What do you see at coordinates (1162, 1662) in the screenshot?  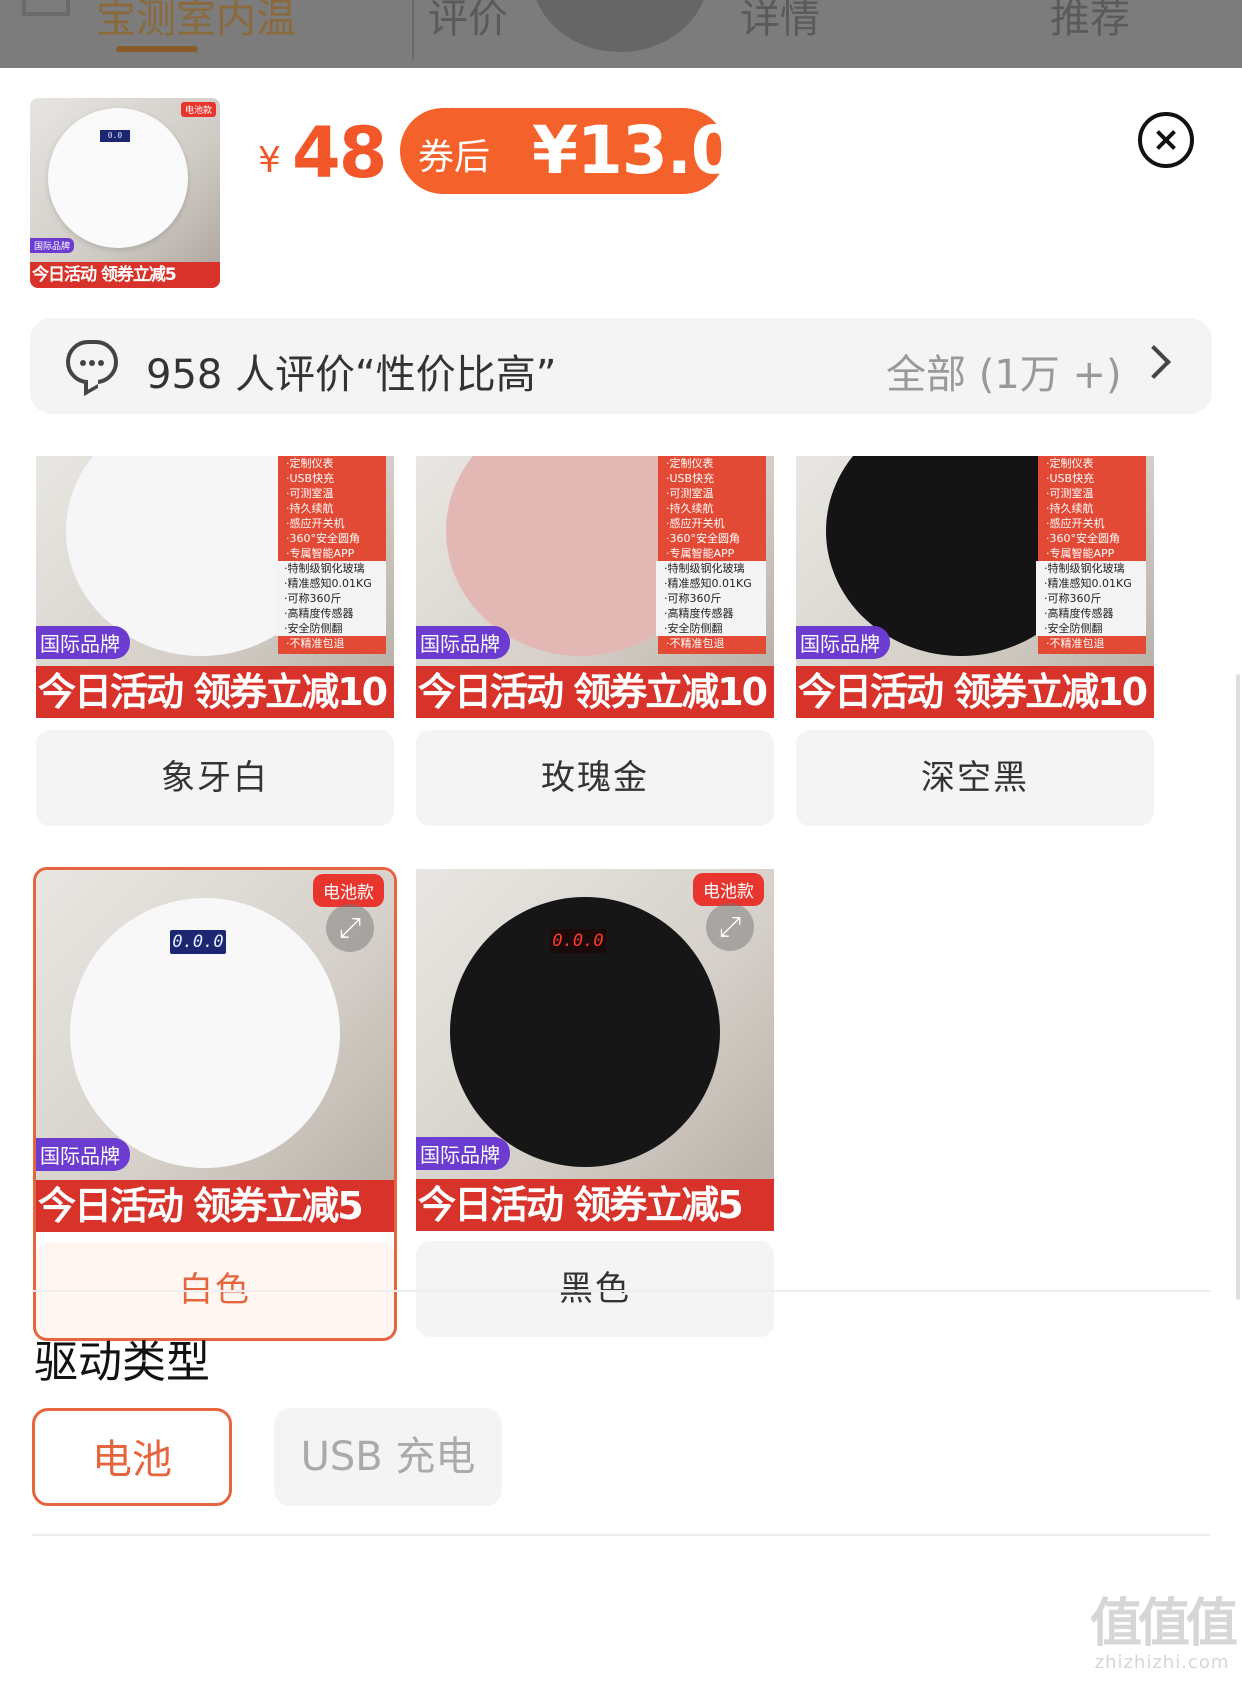 I see `watermark-url: zhizhizhi.com` at bounding box center [1162, 1662].